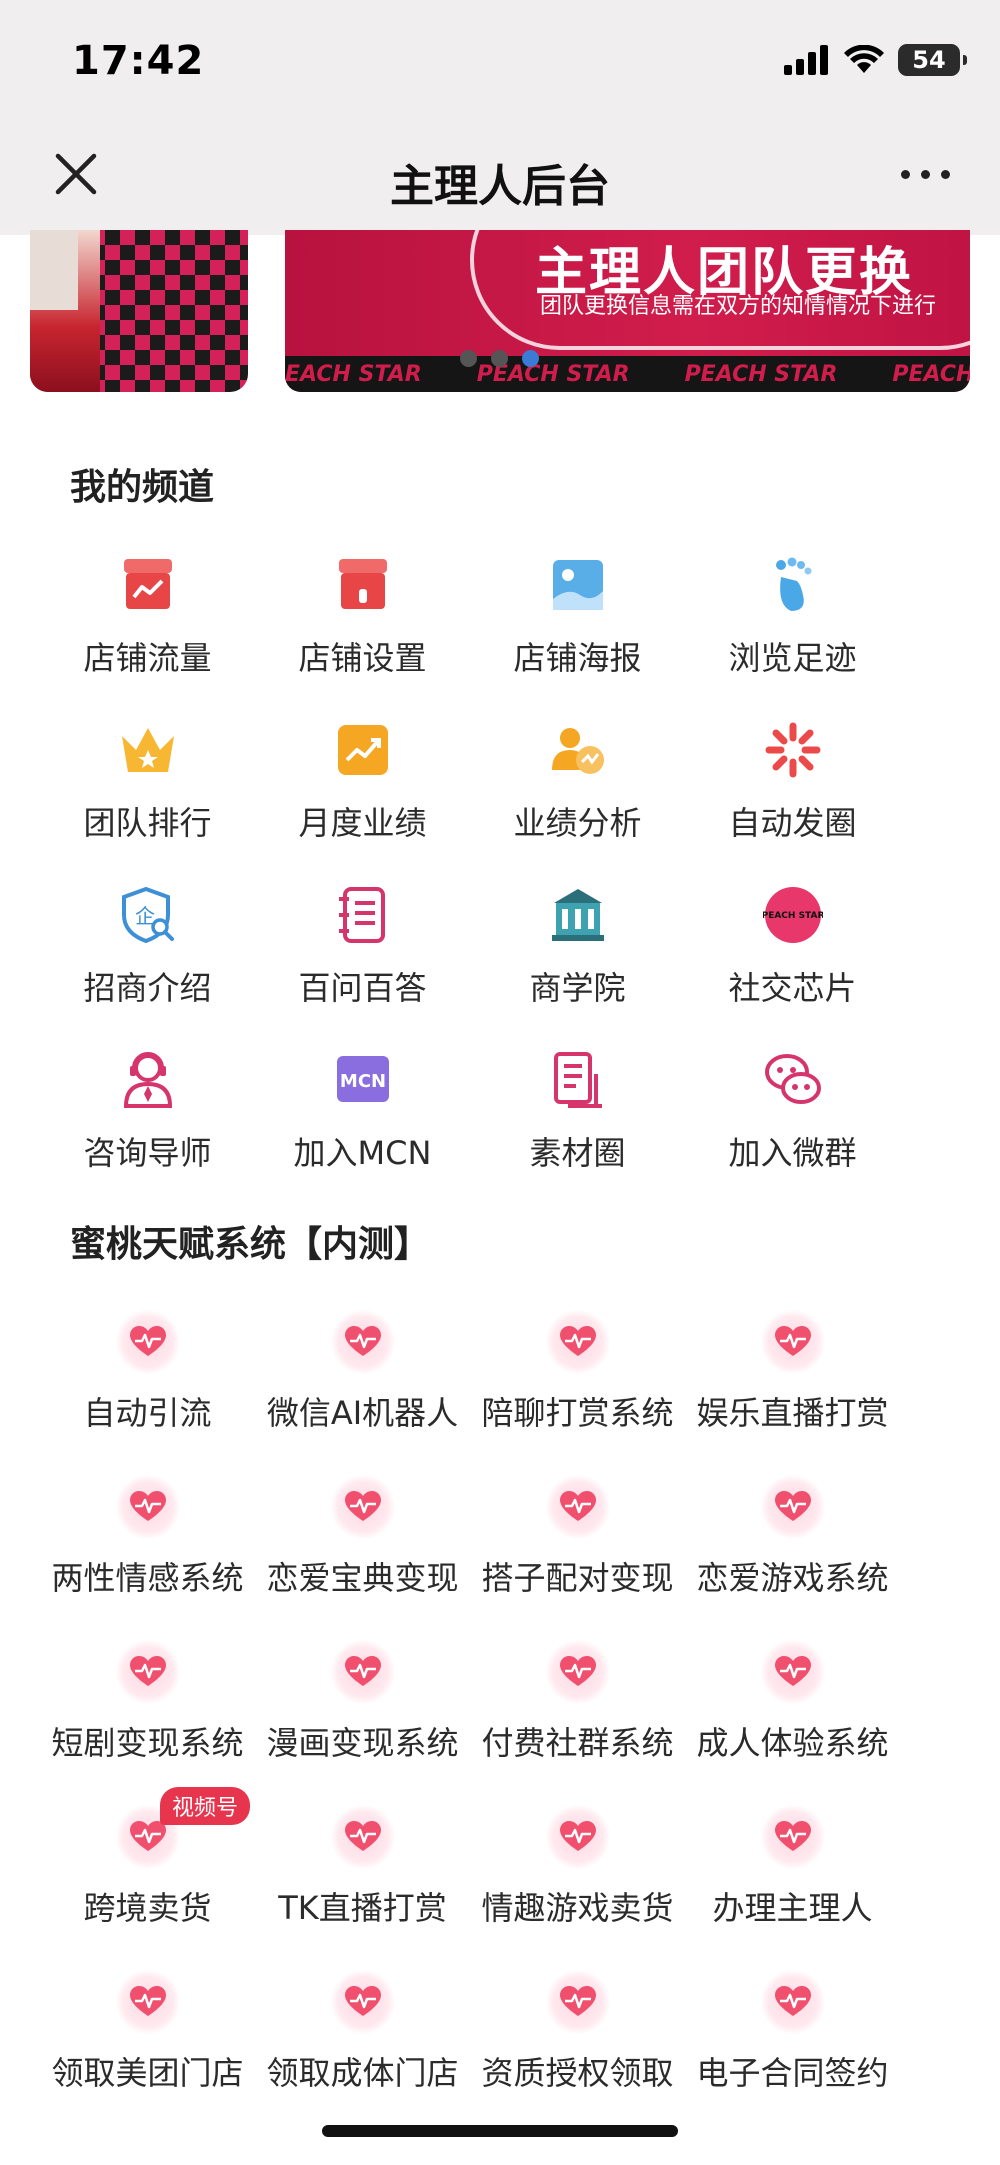  Describe the element at coordinates (931, 374) in the screenshot. I see `brand-strip-text: PEACH ST` at that location.